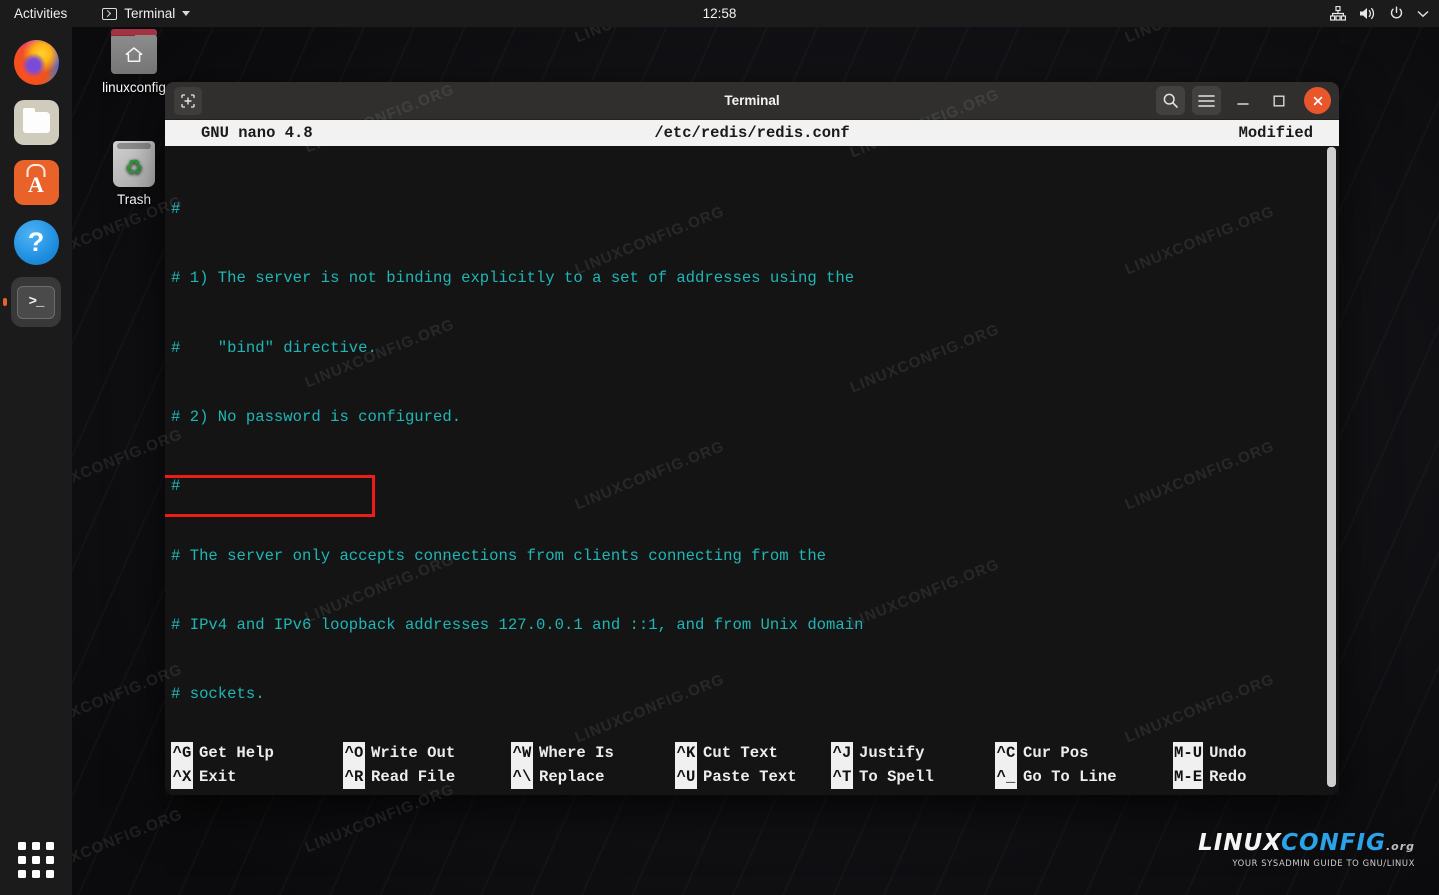 This screenshot has width=1439, height=895. I want to click on dock-item-help: ?, so click(36, 242).